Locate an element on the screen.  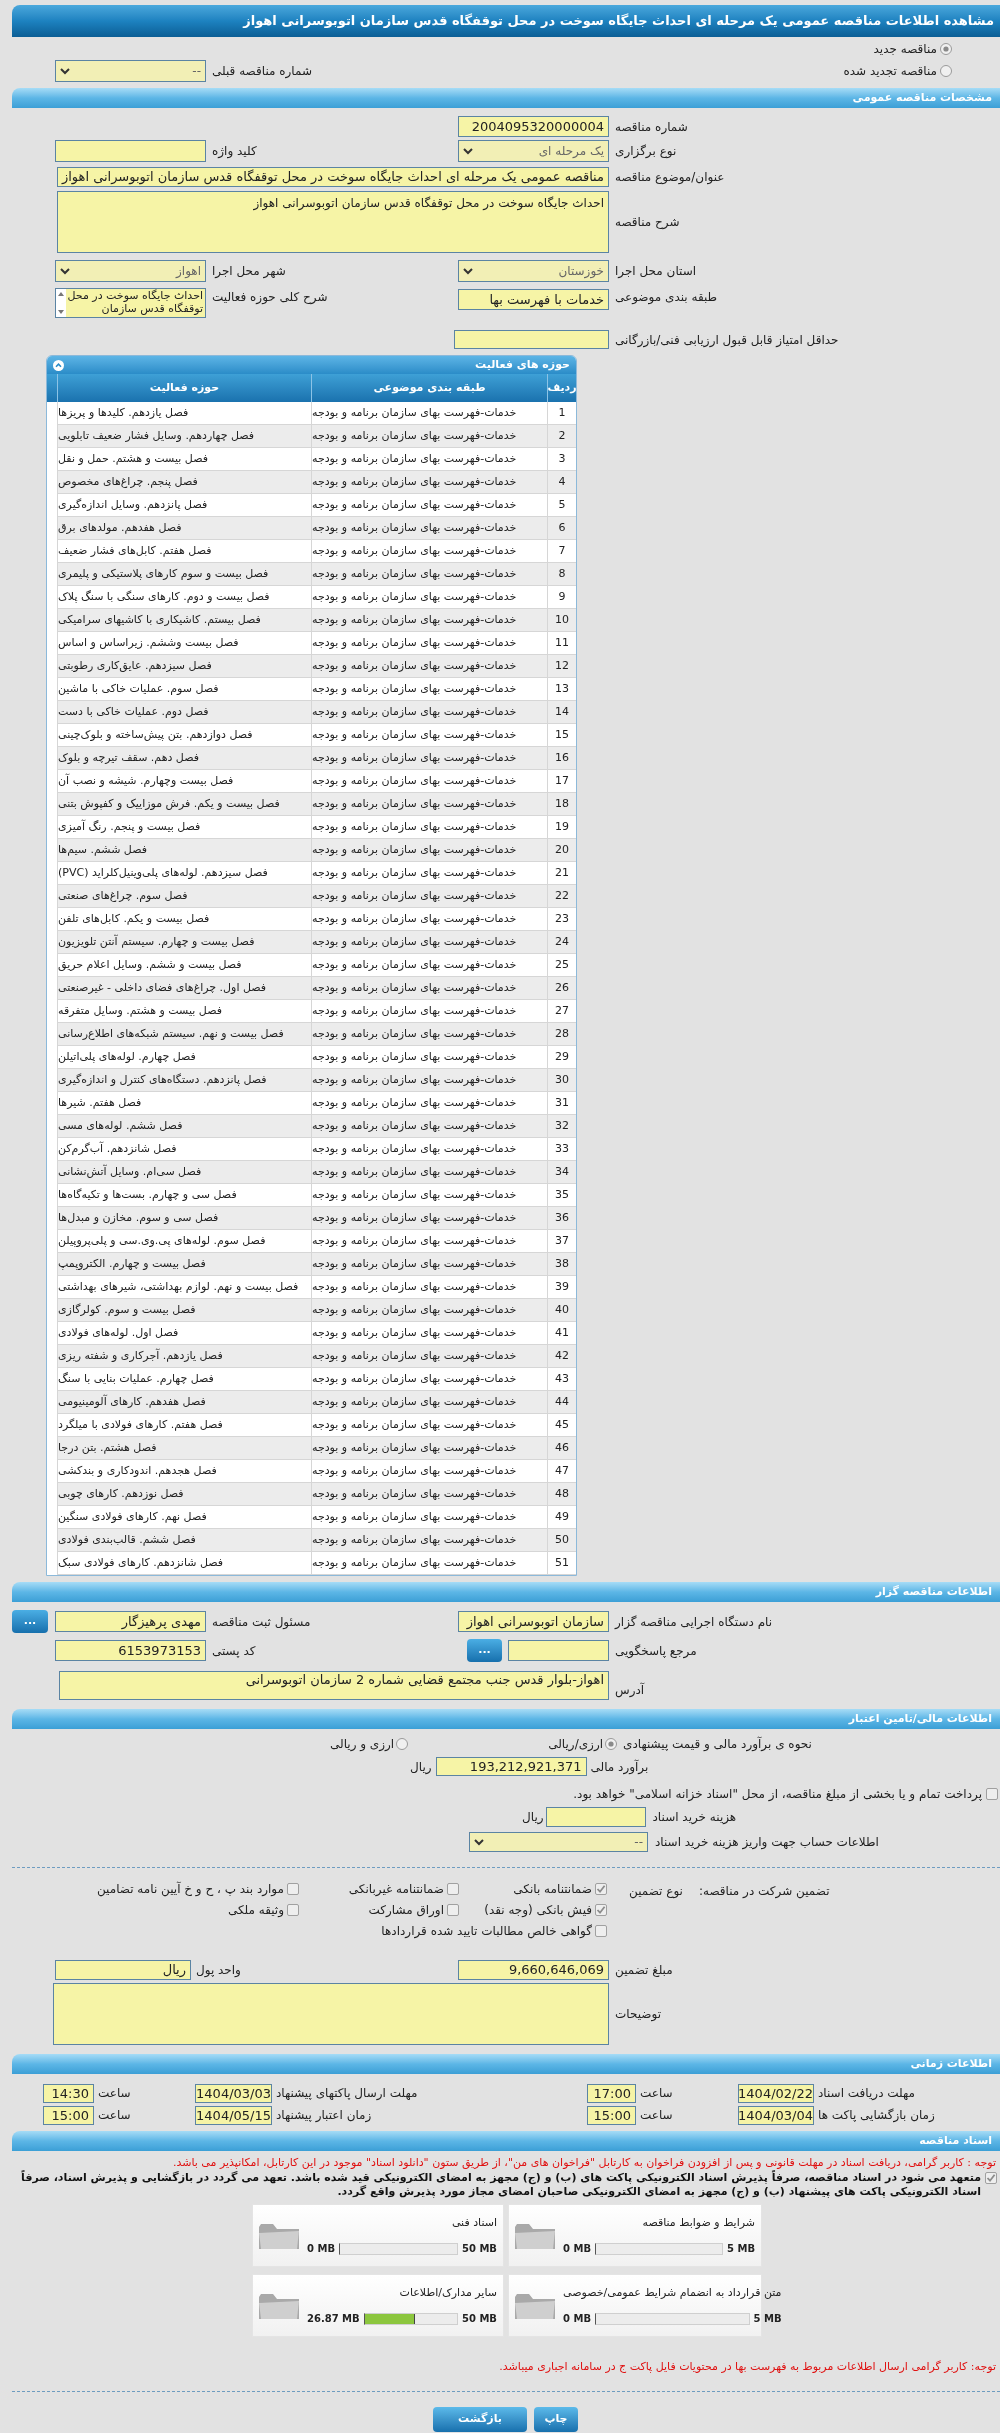
input-field: ریال is located at coordinates (123, 1970).